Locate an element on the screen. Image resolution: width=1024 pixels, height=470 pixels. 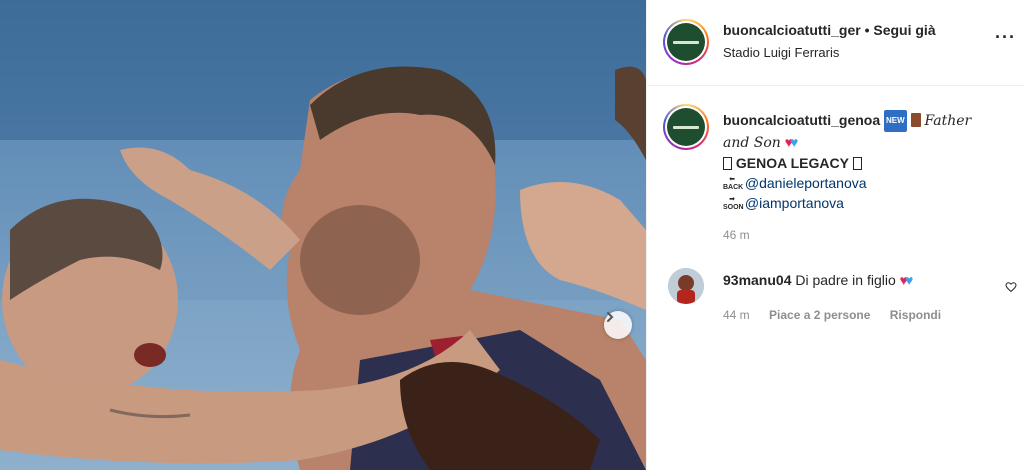
follow-status-button: Segui già is located at coordinates (904, 30).